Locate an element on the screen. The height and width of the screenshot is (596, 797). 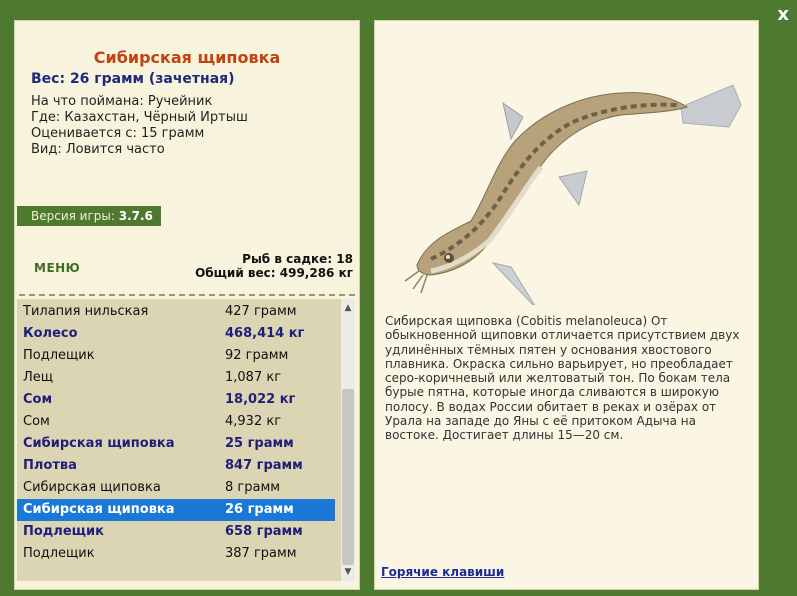
list-item: Сом 18,022 кг is located at coordinates (176, 400).